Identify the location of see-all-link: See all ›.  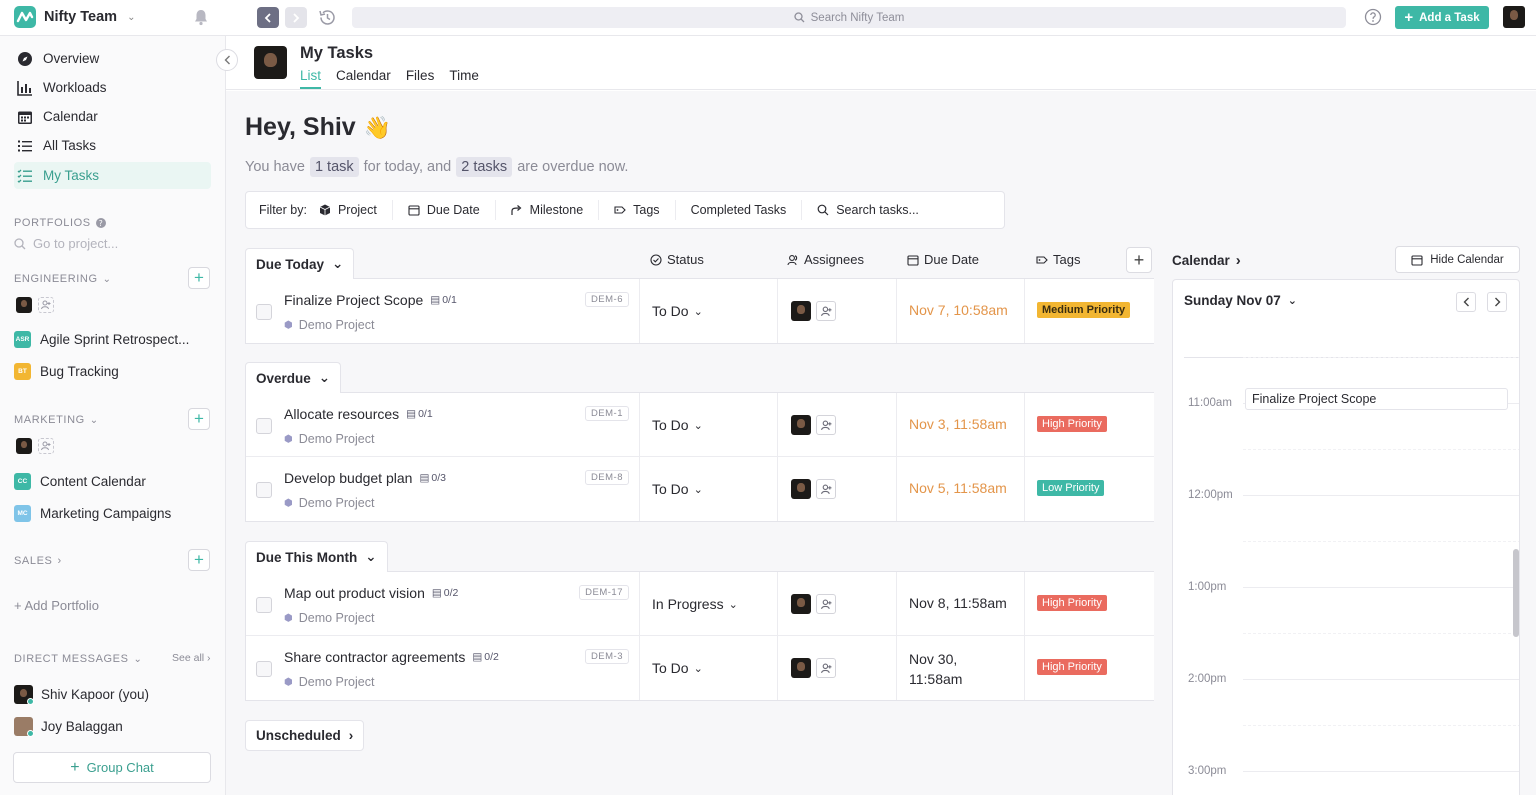
(191, 658).